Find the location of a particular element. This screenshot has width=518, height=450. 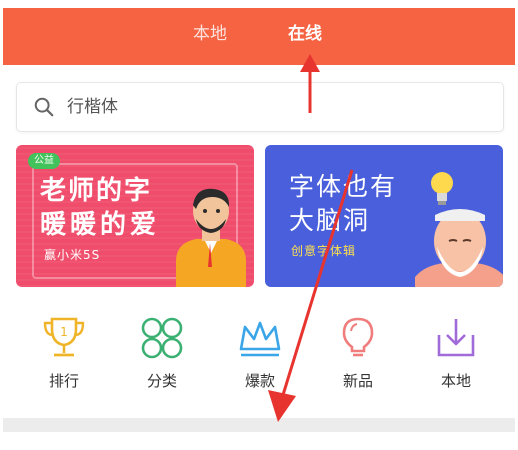

teacher-illustration is located at coordinates (211, 237).